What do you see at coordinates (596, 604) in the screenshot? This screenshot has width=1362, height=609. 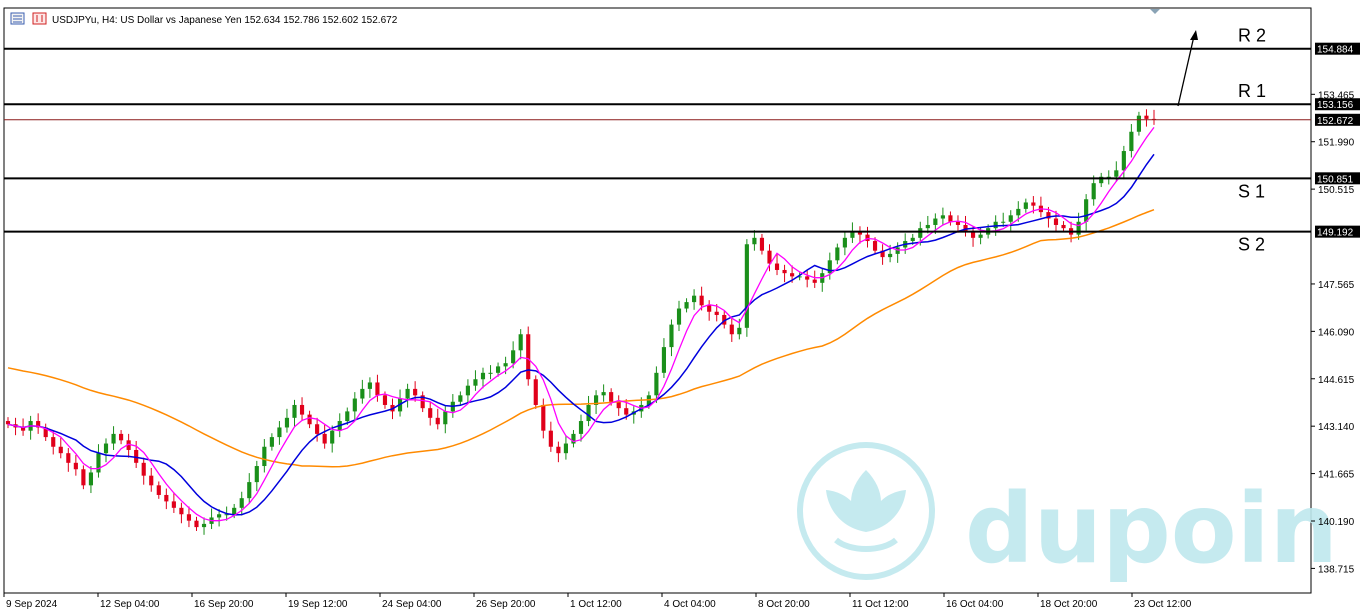 I see `x-tick-label: 1 Oct 12:00` at bounding box center [596, 604].